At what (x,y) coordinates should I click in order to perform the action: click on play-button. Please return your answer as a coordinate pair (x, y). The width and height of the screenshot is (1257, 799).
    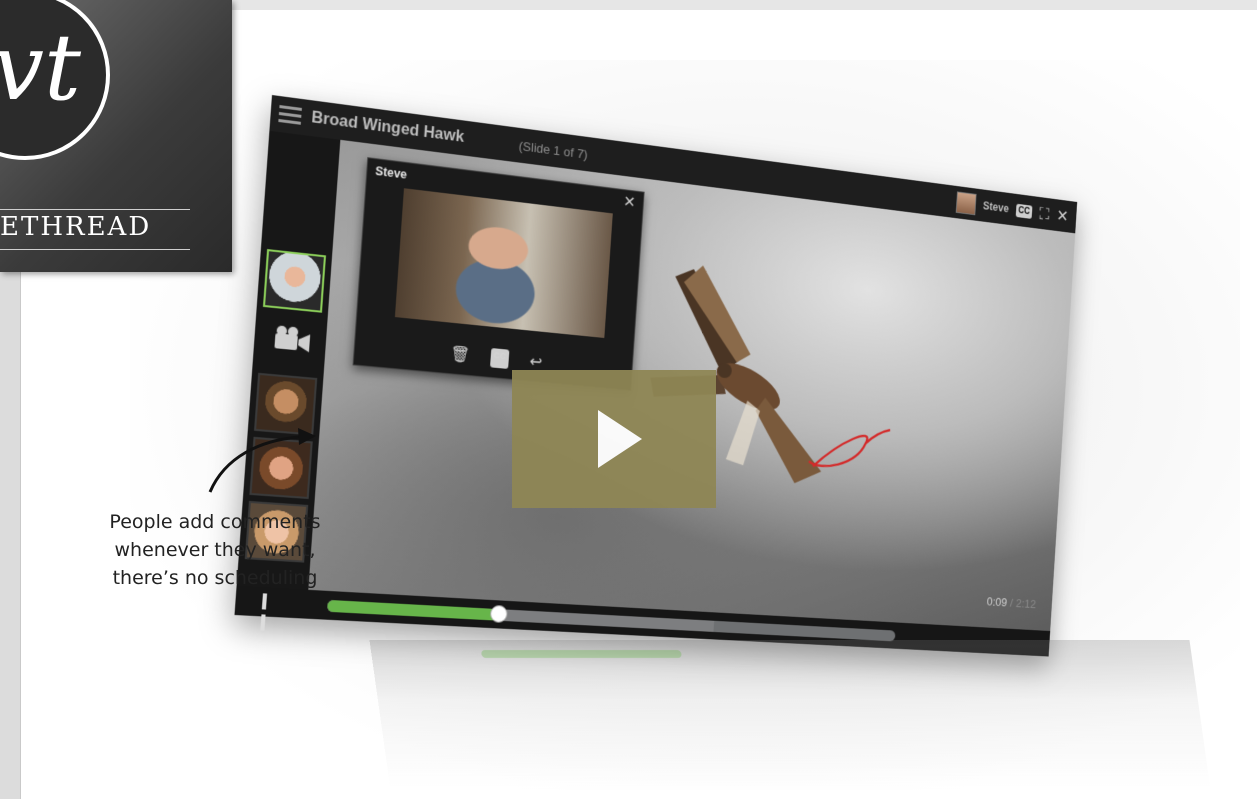
    Looking at the image, I should click on (614, 439).